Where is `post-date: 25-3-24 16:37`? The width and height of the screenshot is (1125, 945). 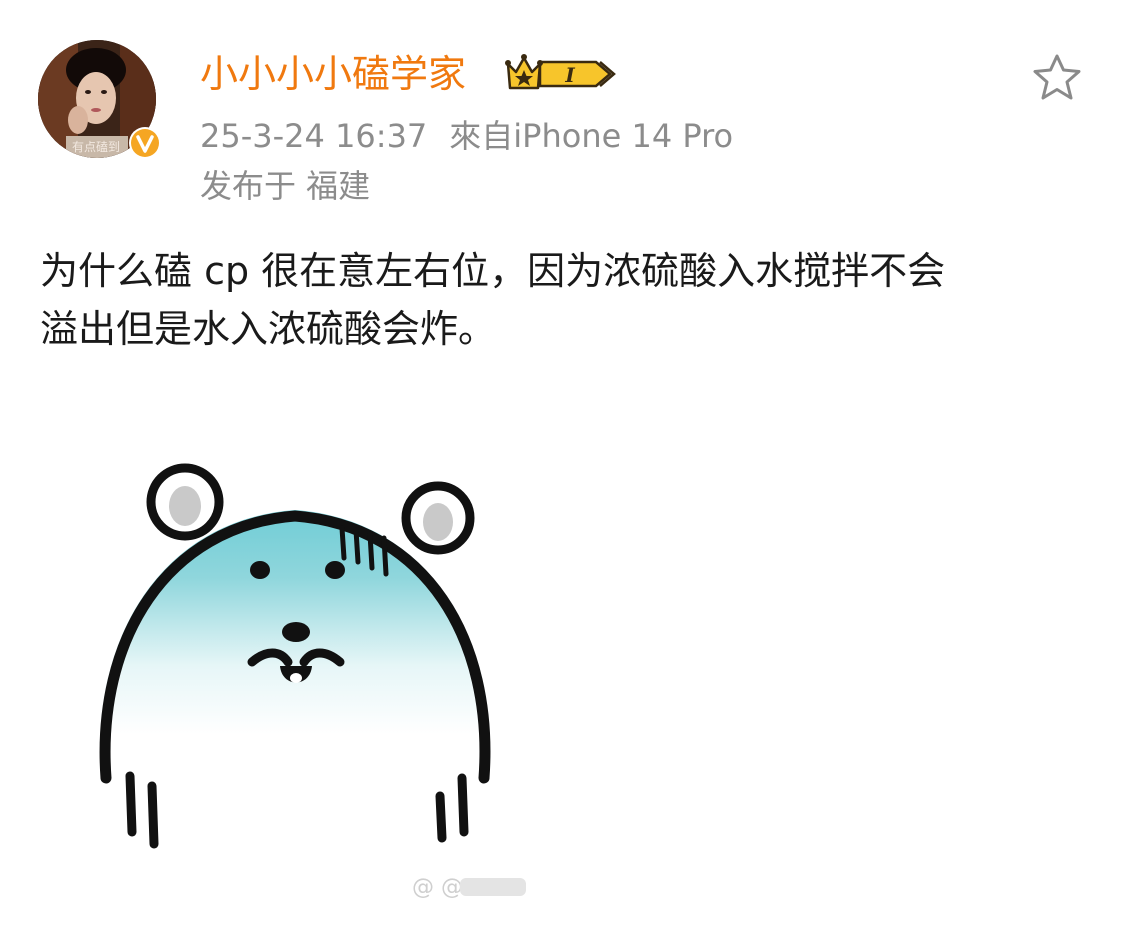
post-date: 25-3-24 16:37 is located at coordinates (314, 136).